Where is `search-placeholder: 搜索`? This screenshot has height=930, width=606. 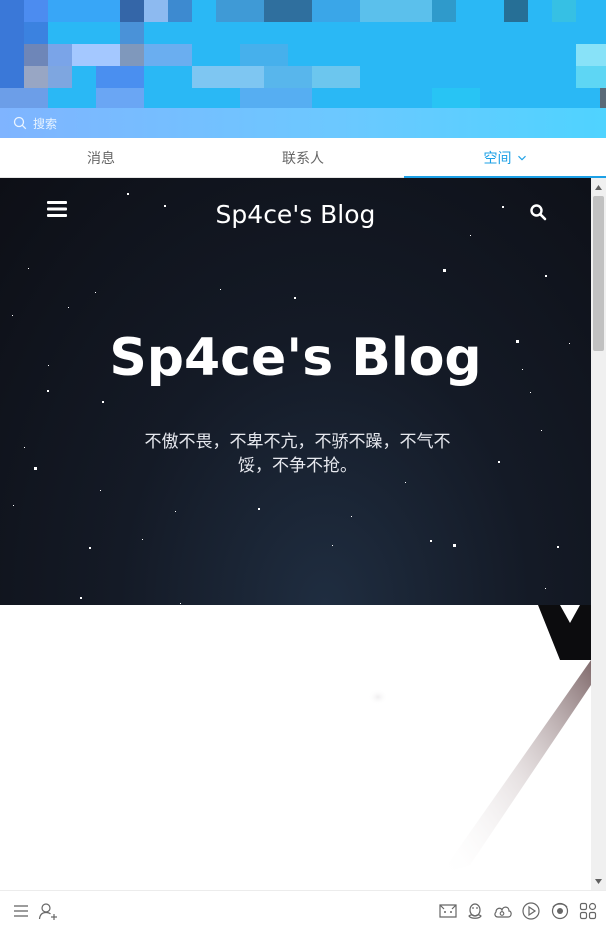
search-placeholder: 搜索 is located at coordinates (45, 123).